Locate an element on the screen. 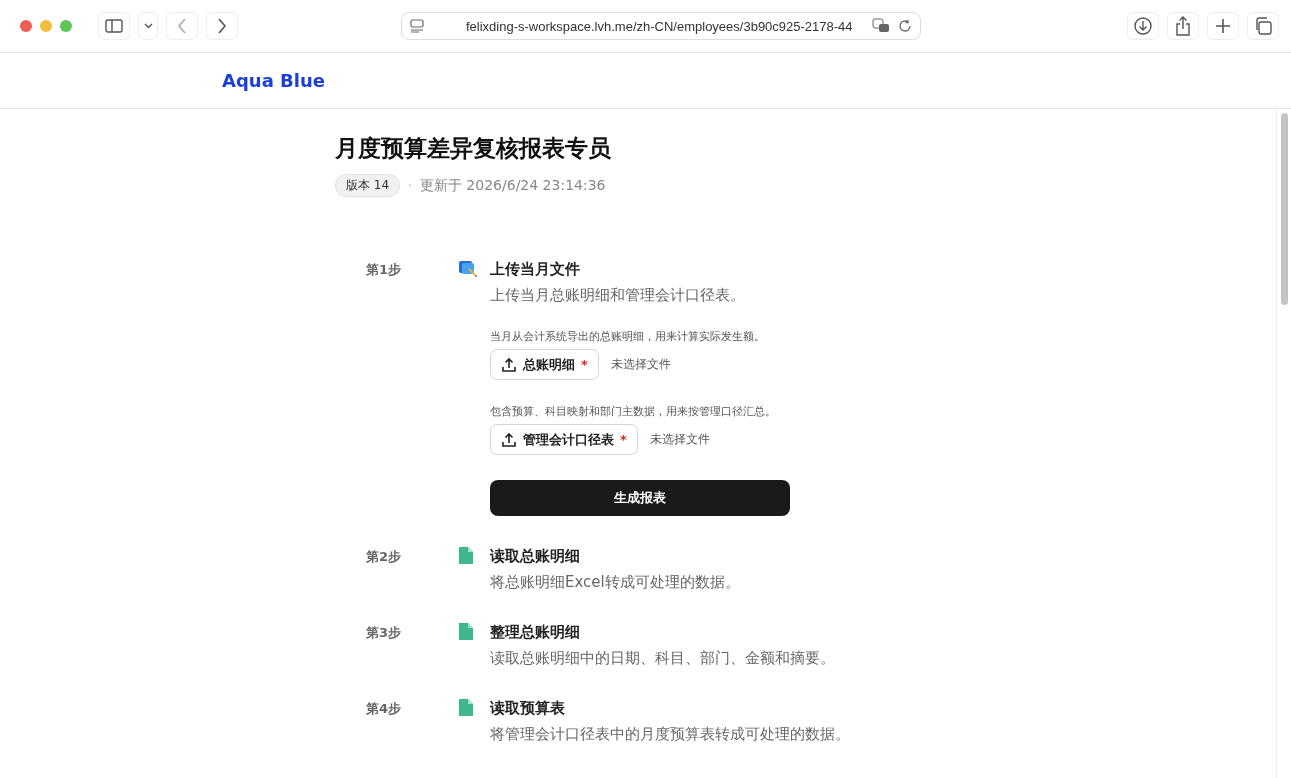 The height and width of the screenshot is (778, 1291). tab-menu-button is located at coordinates (148, 26).